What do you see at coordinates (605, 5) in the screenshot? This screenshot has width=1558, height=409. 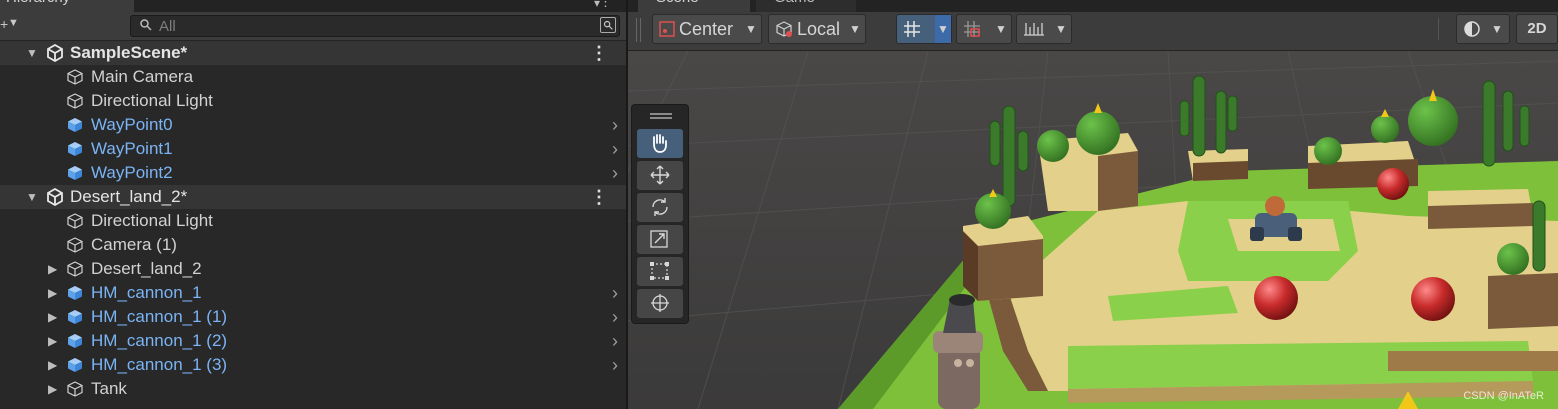 I see `tab-more-icon: ⋮` at bounding box center [605, 5].